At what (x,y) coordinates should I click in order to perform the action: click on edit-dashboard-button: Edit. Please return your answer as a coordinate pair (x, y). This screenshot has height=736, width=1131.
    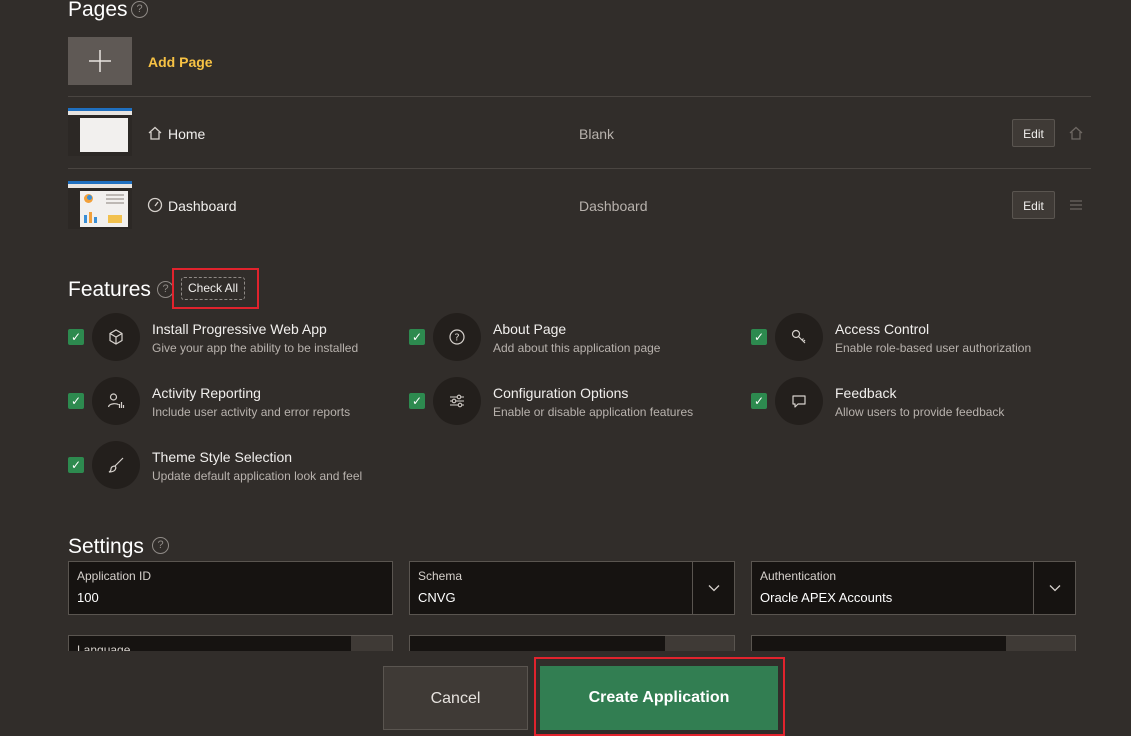
    Looking at the image, I should click on (1033, 205).